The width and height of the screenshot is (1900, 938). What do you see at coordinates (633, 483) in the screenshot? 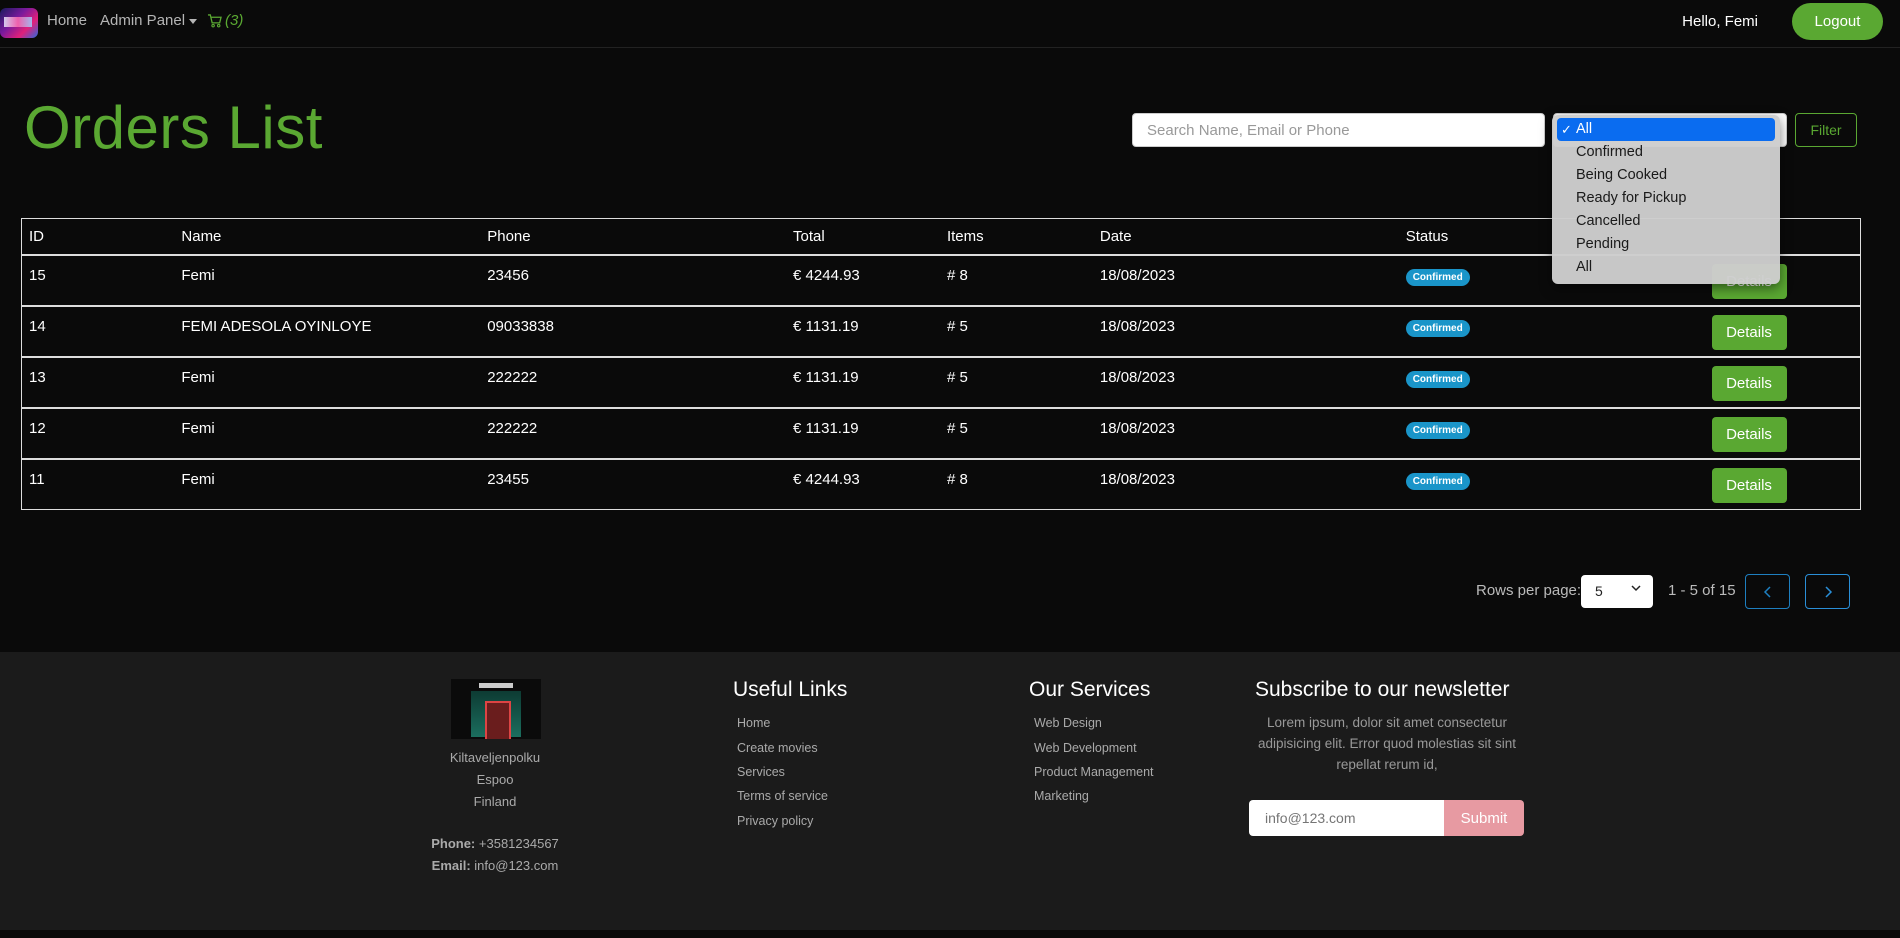
I see `cell-phone: 23455` at bounding box center [633, 483].